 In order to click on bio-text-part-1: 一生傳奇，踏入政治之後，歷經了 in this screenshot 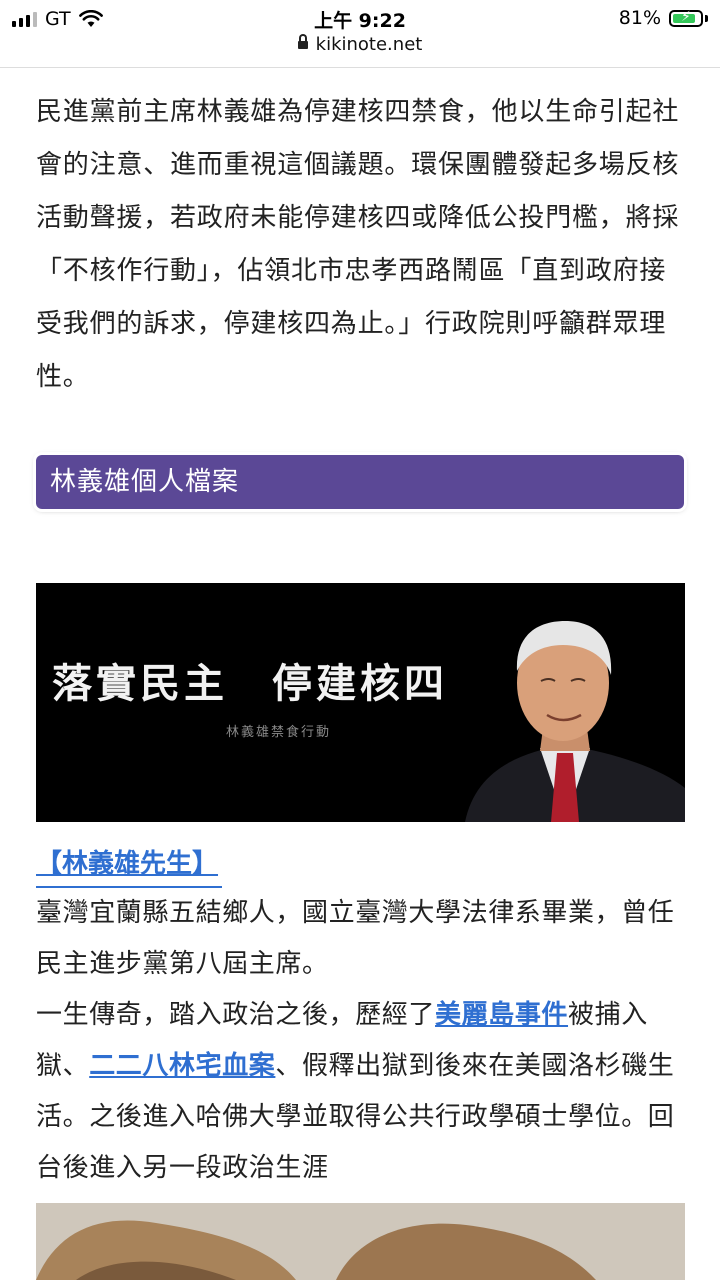, I will do `click(236, 1015)`.